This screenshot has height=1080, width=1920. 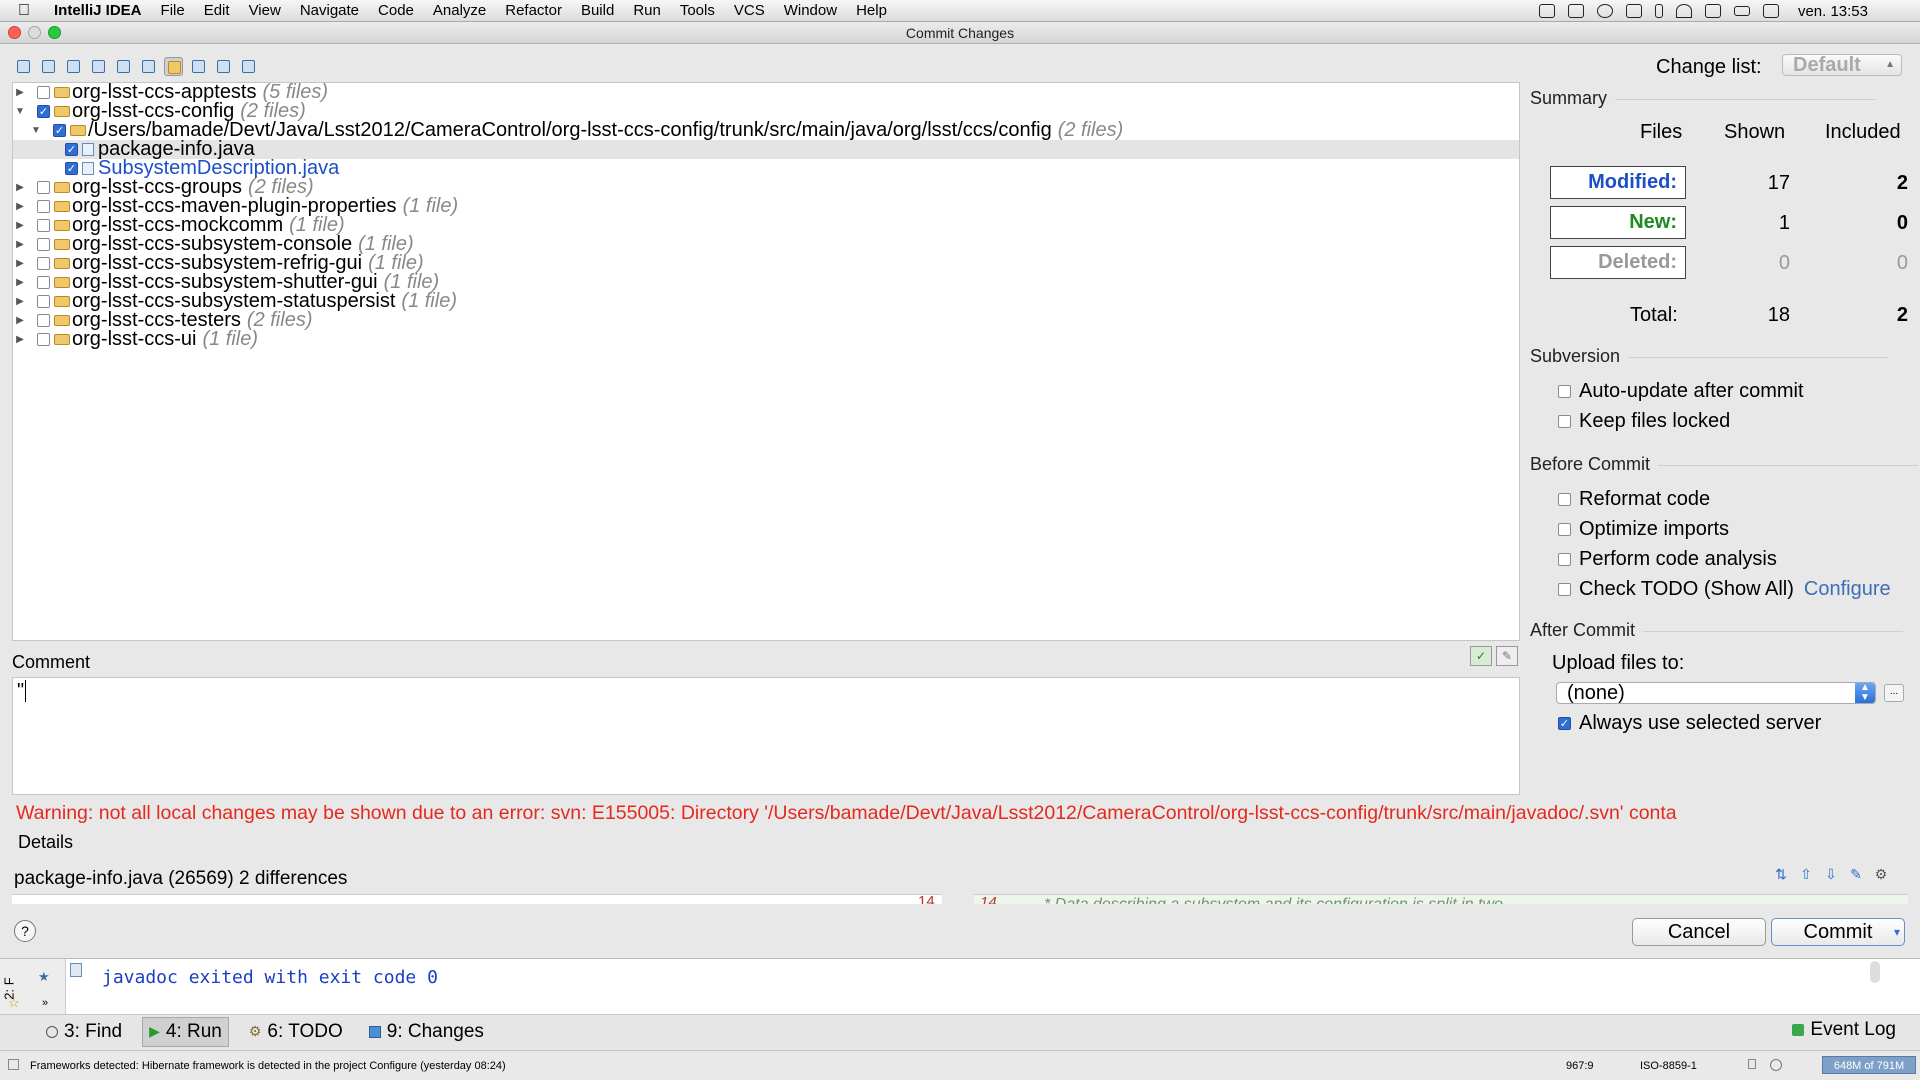 What do you see at coordinates (34, 32) in the screenshot?
I see `minimize-window-button` at bounding box center [34, 32].